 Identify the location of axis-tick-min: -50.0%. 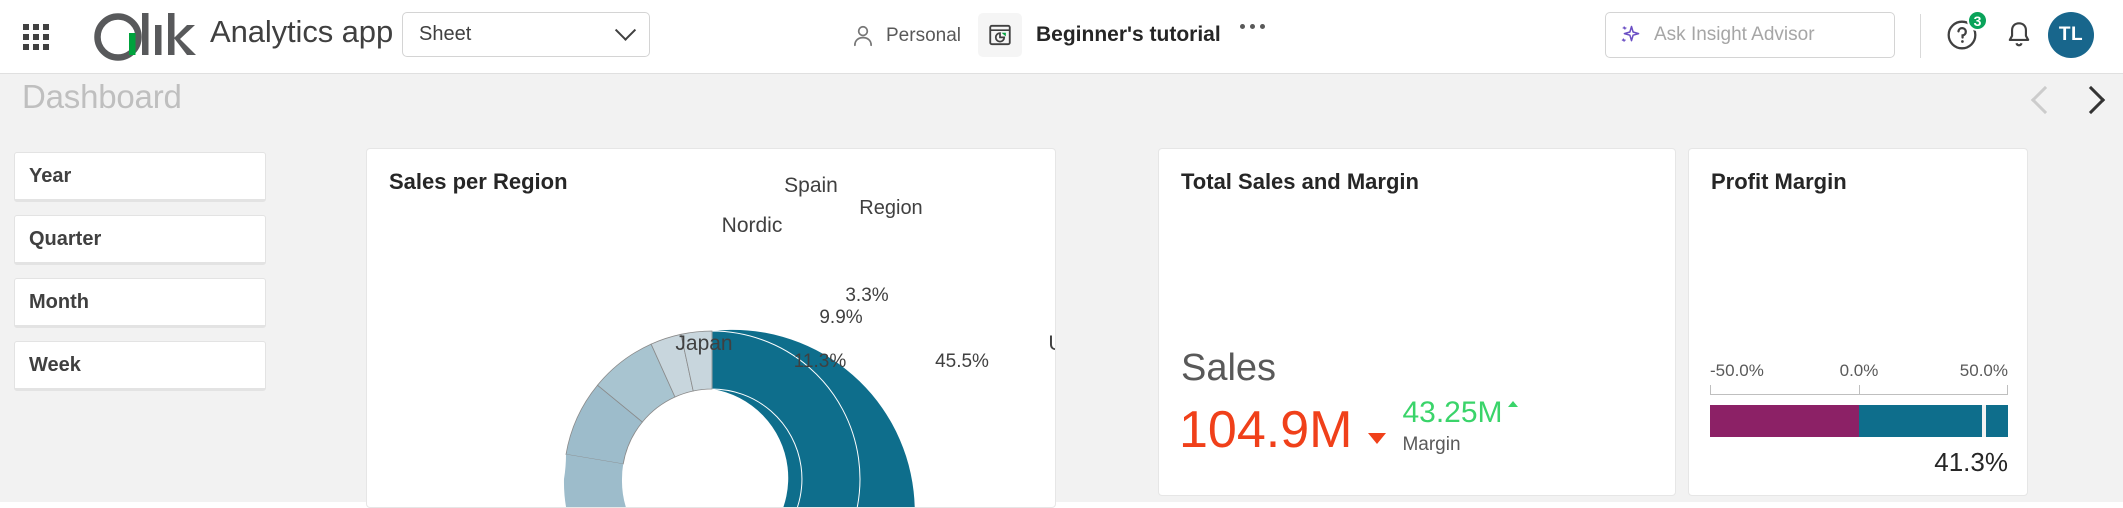
(1737, 370).